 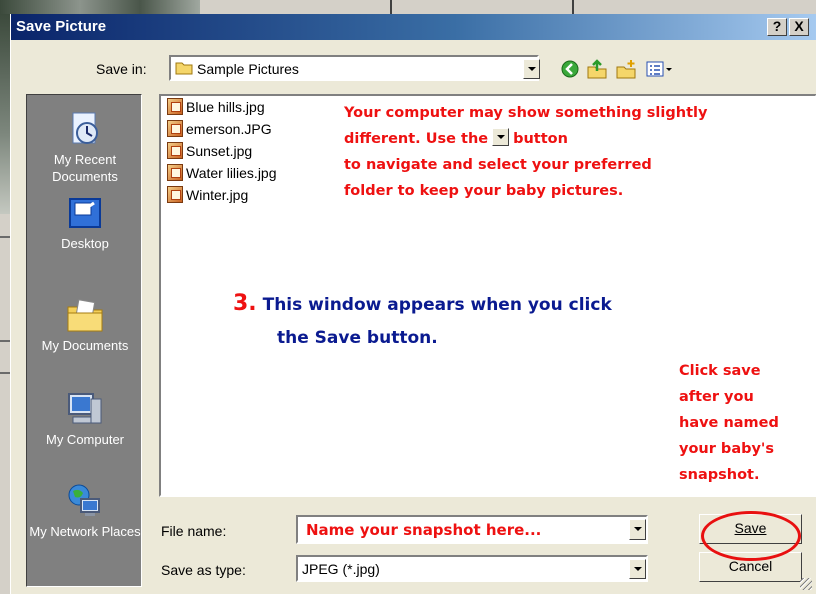 What do you see at coordinates (245, 303) in the screenshot?
I see `step-number: 3.` at bounding box center [245, 303].